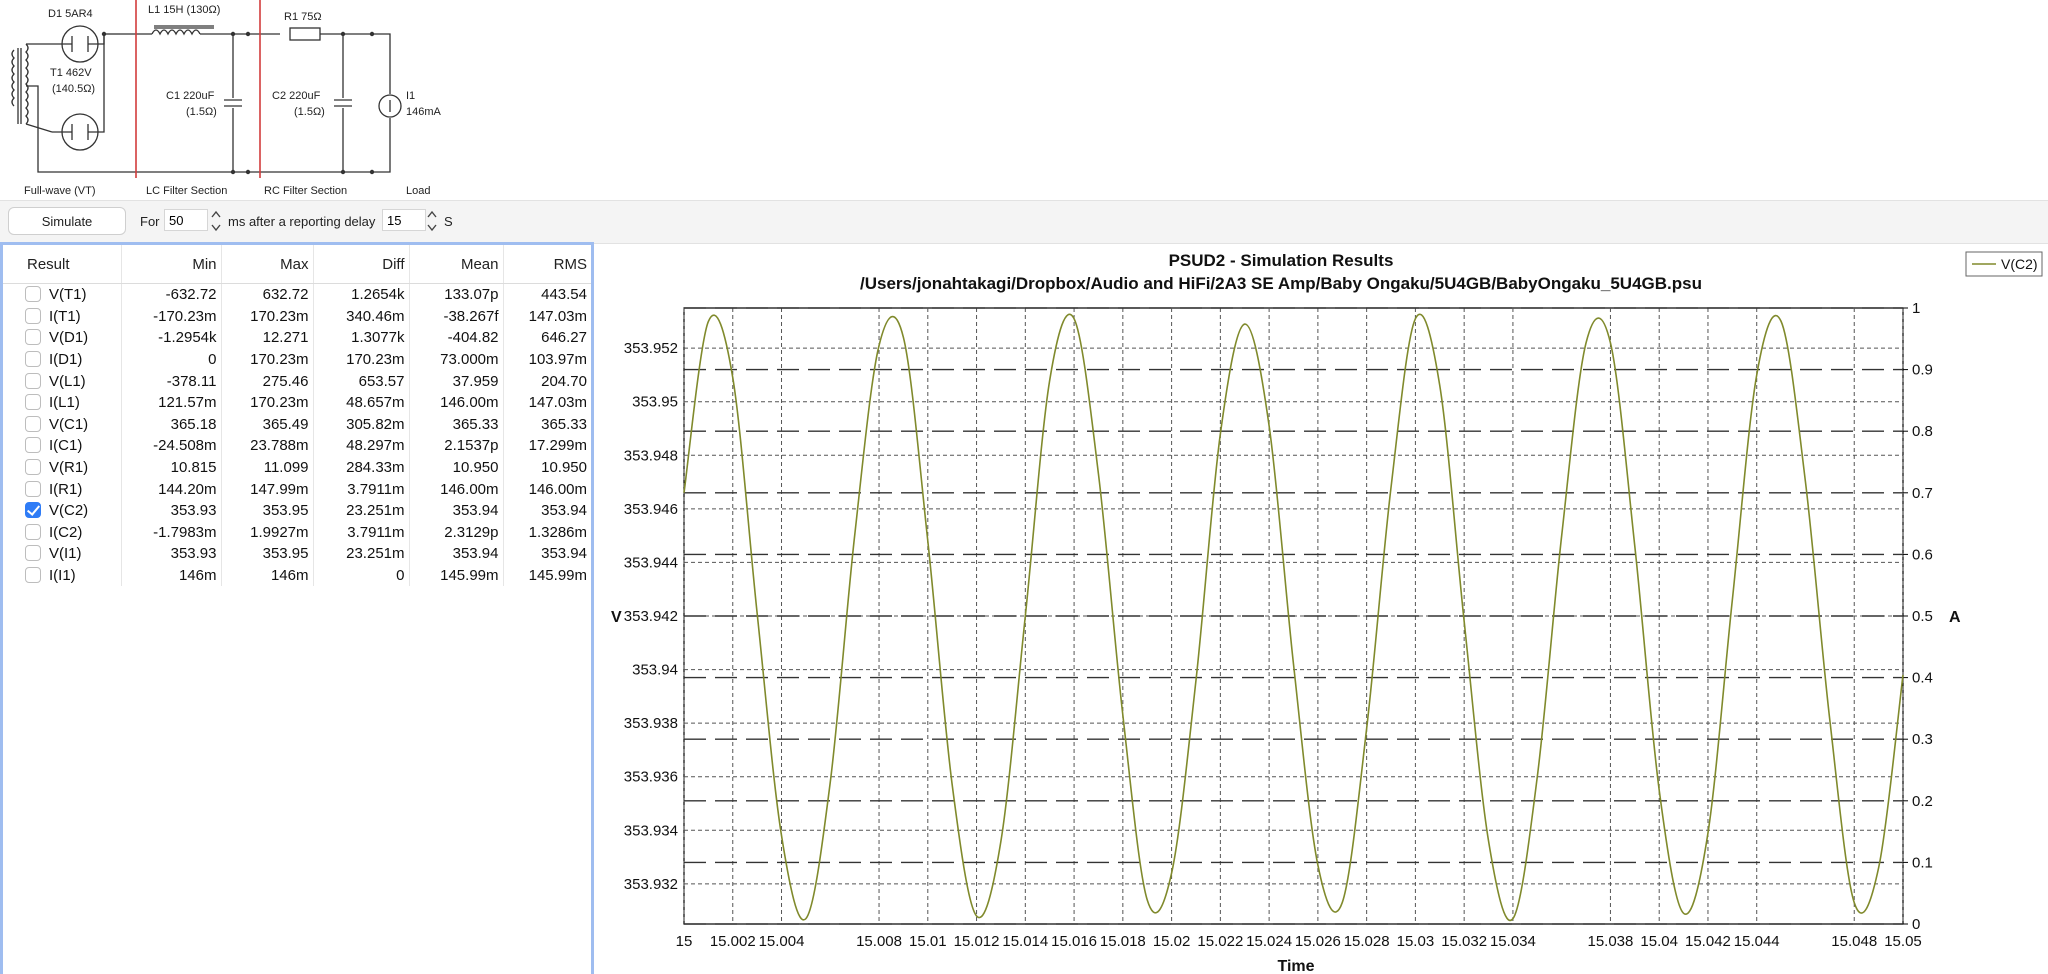 The width and height of the screenshot is (2048, 974). Describe the element at coordinates (361, 294) in the screenshot. I see `result-diff-cell: 1.2654k` at that location.